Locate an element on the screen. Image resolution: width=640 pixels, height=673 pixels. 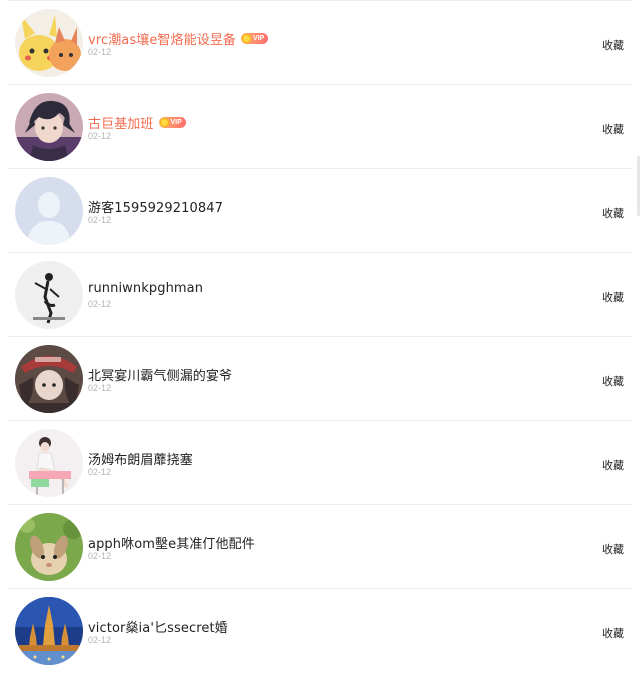
girl-sitting-avatar-icon is located at coordinates (49, 463).